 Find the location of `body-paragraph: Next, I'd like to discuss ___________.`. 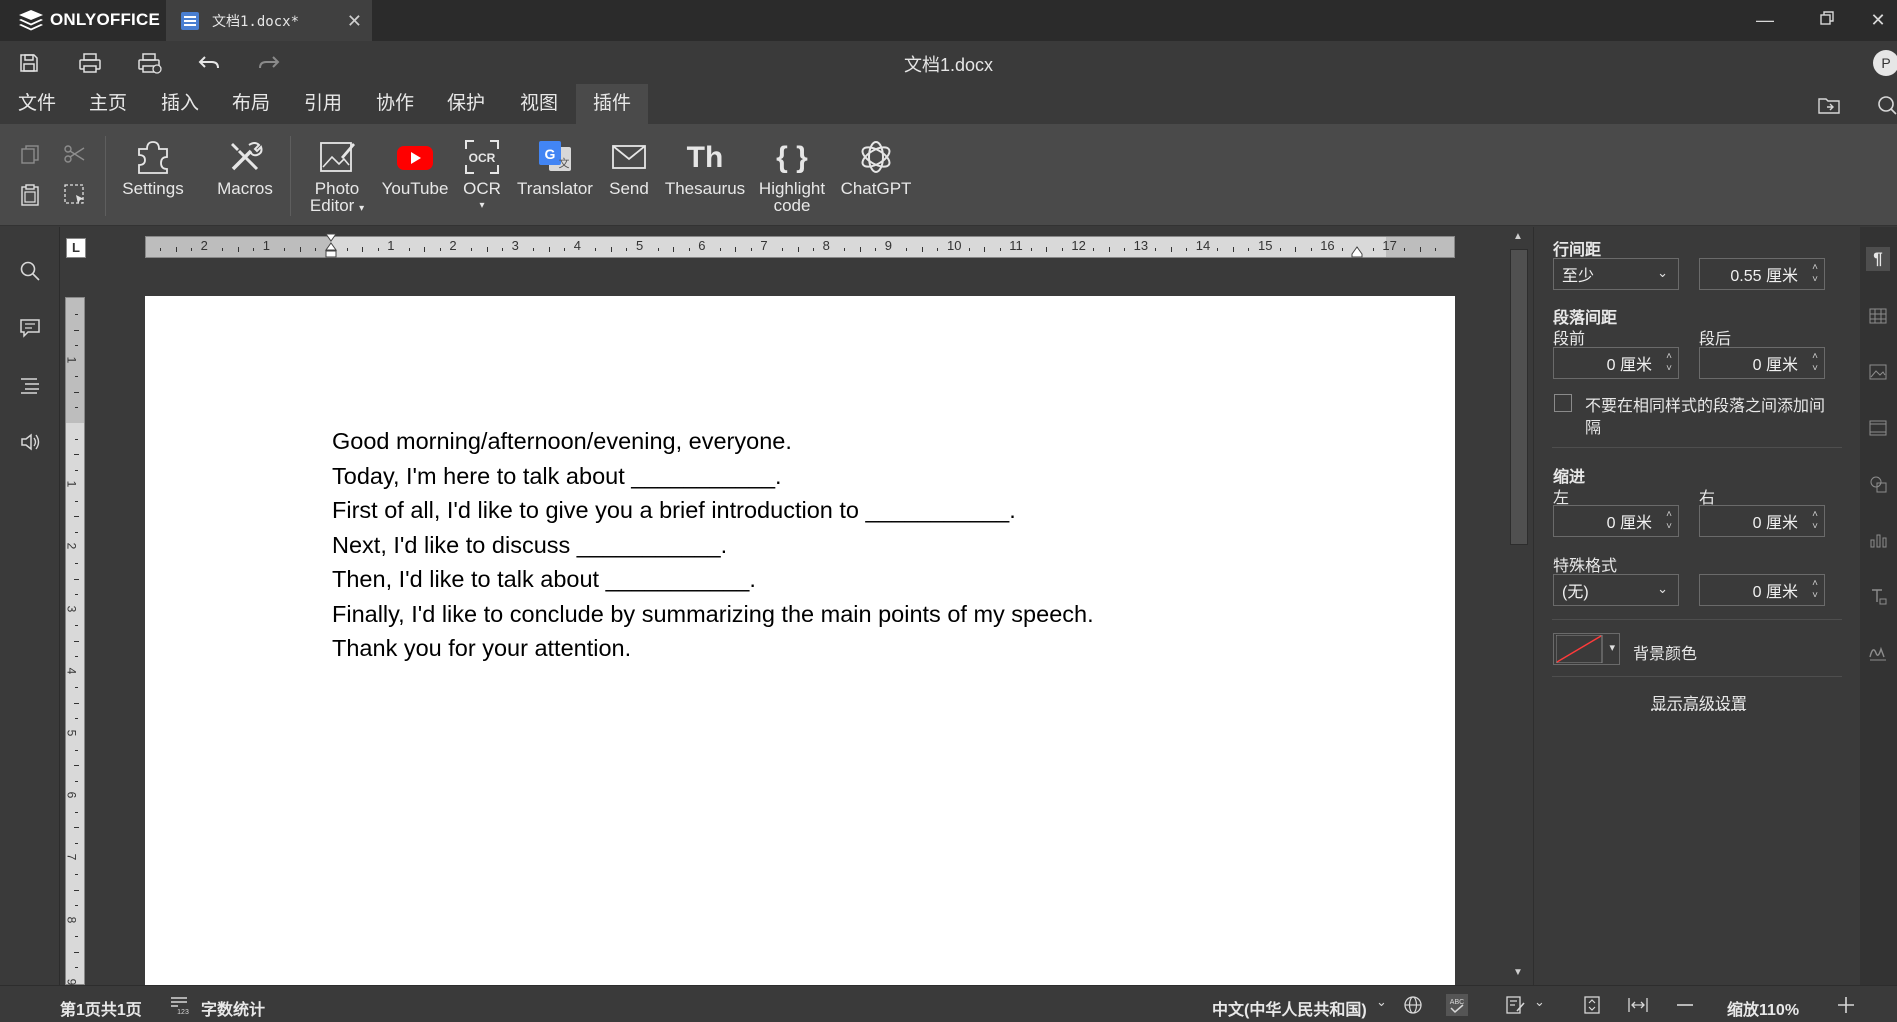

body-paragraph: Next, I'd like to discuss ___________. is located at coordinates (713, 545).